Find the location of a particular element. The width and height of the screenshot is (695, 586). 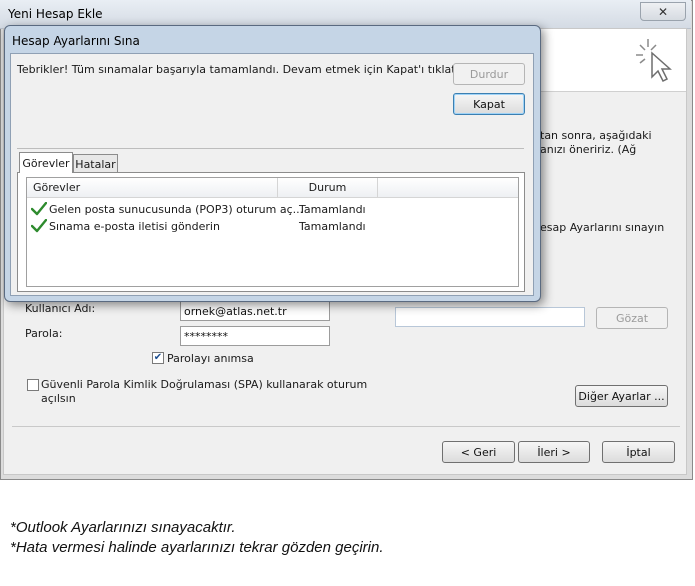

file-path-field is located at coordinates (490, 317).